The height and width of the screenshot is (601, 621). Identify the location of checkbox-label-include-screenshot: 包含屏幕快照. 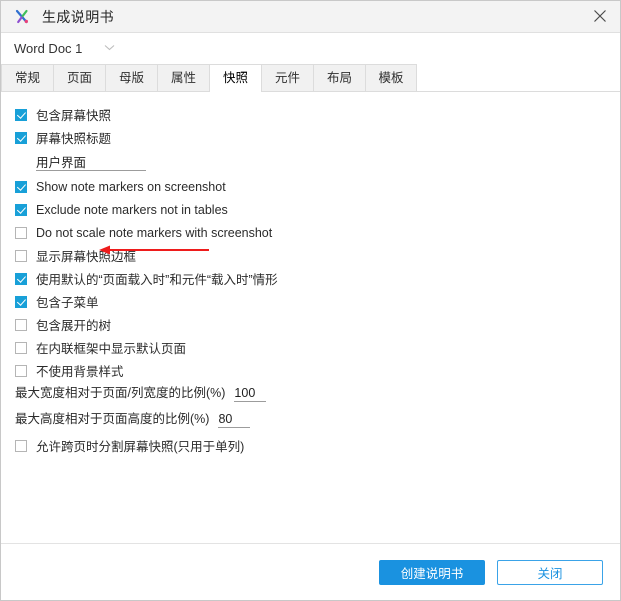
(74, 116).